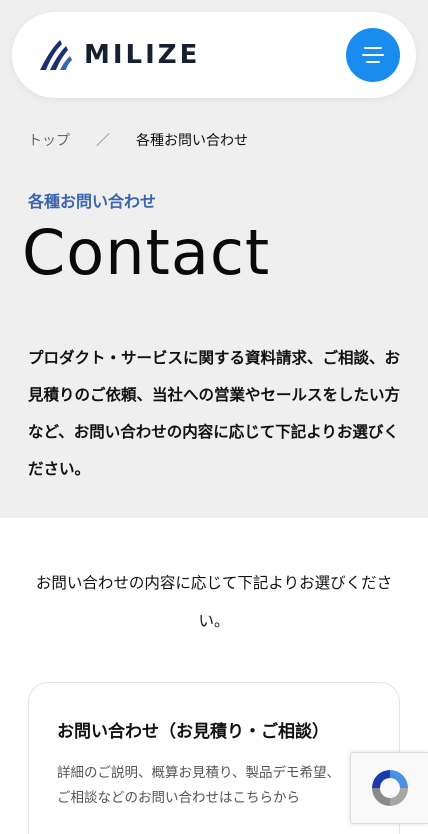 This screenshot has width=428, height=834. I want to click on breadcrumb: トップ ／ 各種お問い合わせ, so click(138, 140).